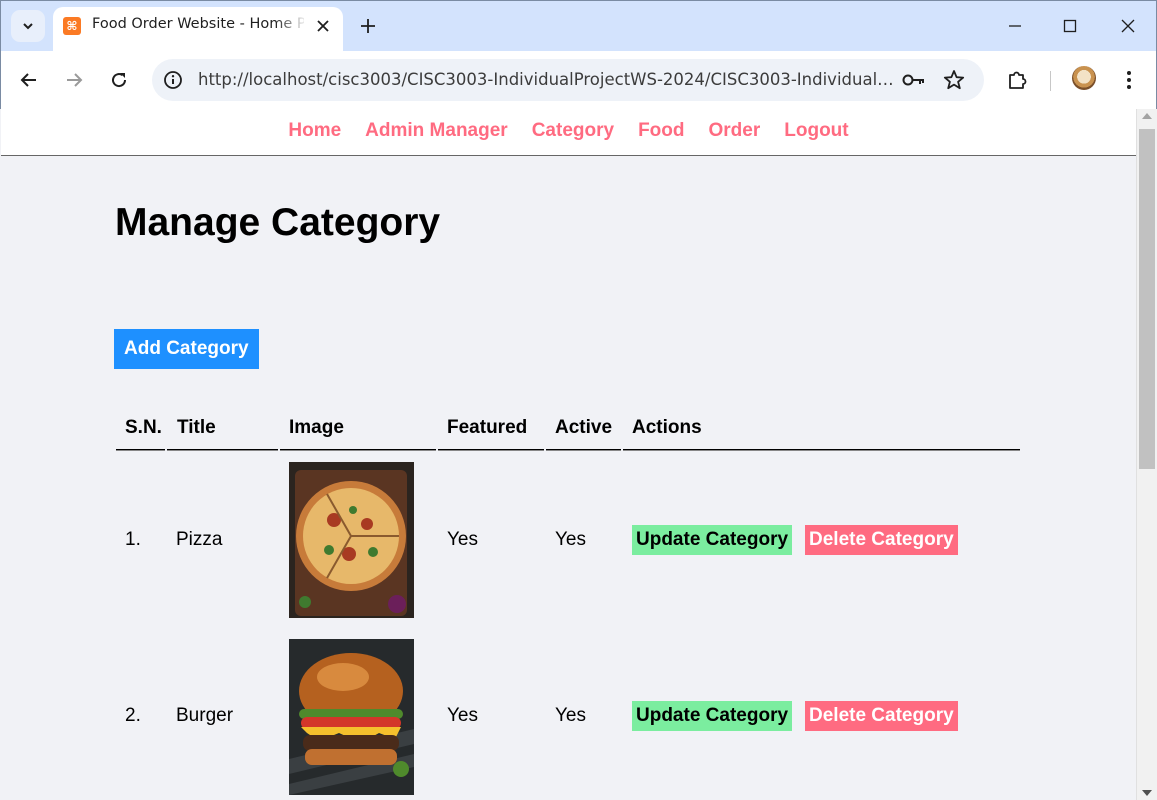  I want to click on menu-link-home: Home, so click(314, 130).